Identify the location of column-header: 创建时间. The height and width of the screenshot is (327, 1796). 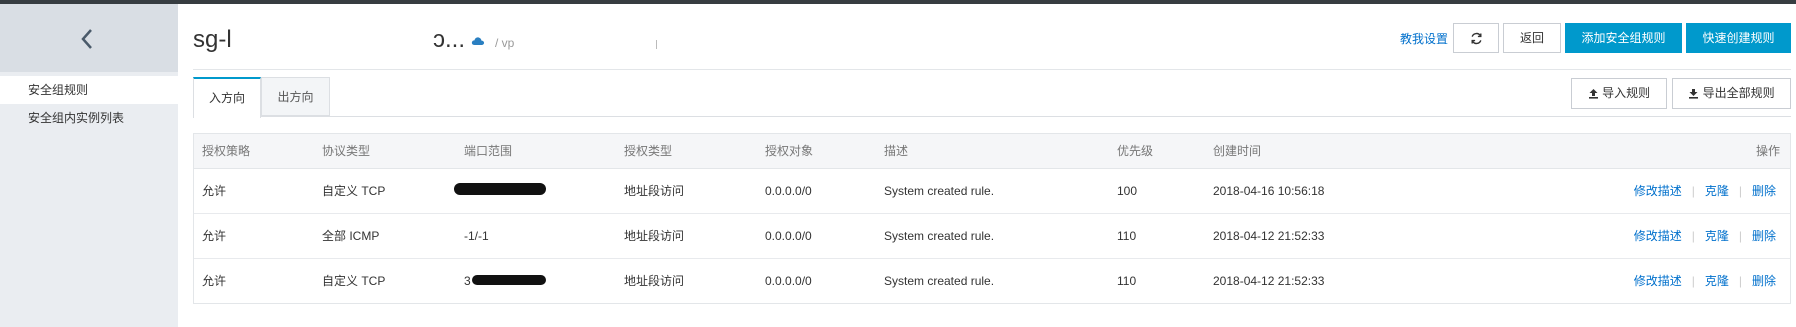
(1237, 151).